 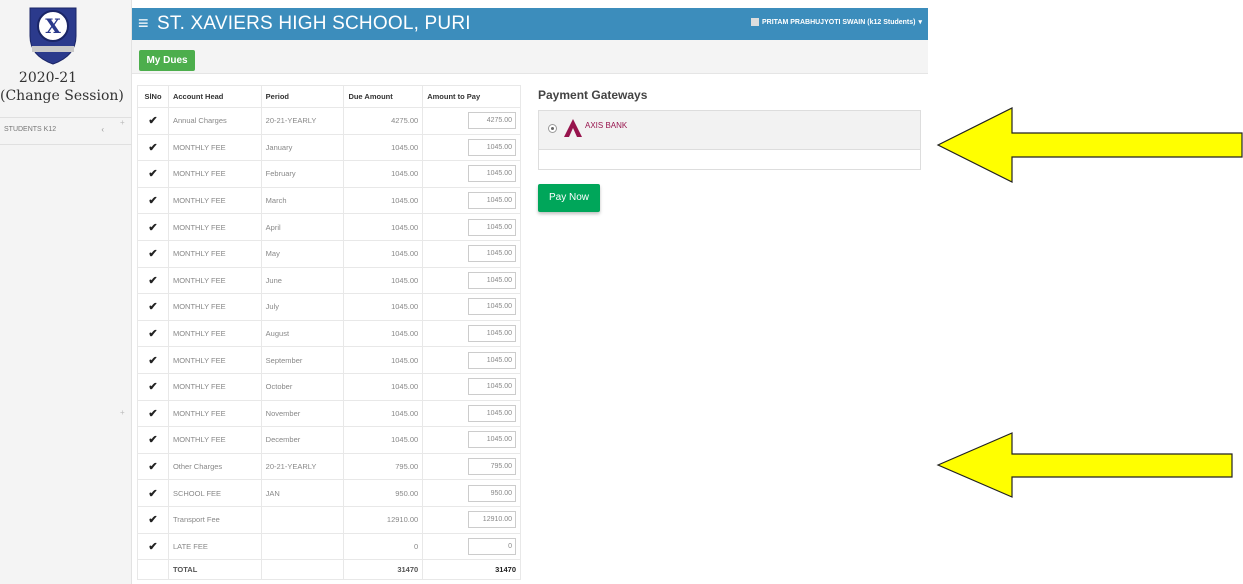 What do you see at coordinates (329, 174) in the screenshot?
I see `table-row: ✔ MONTHLY FEE February 1045.00` at bounding box center [329, 174].